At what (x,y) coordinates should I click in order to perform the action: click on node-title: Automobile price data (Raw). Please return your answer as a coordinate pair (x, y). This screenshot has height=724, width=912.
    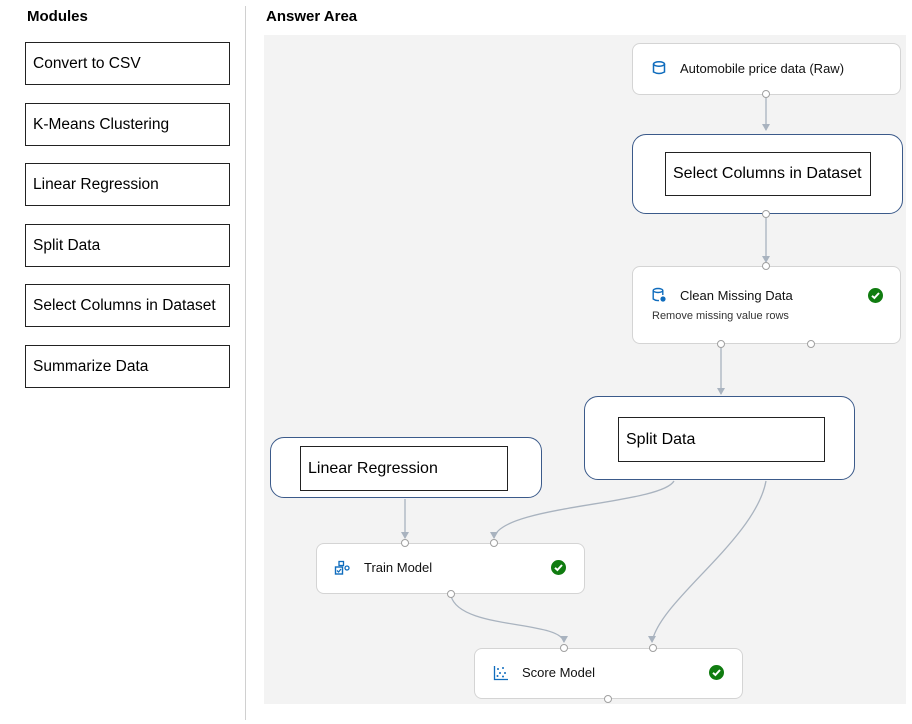
    Looking at the image, I should click on (762, 68).